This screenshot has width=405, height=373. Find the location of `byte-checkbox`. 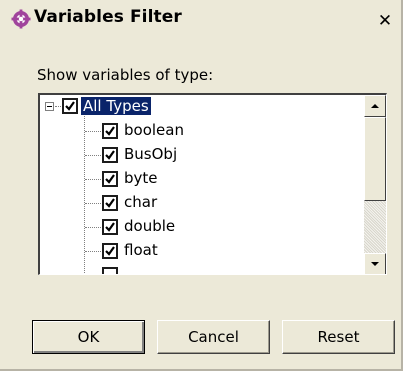

byte-checkbox is located at coordinates (110, 179).